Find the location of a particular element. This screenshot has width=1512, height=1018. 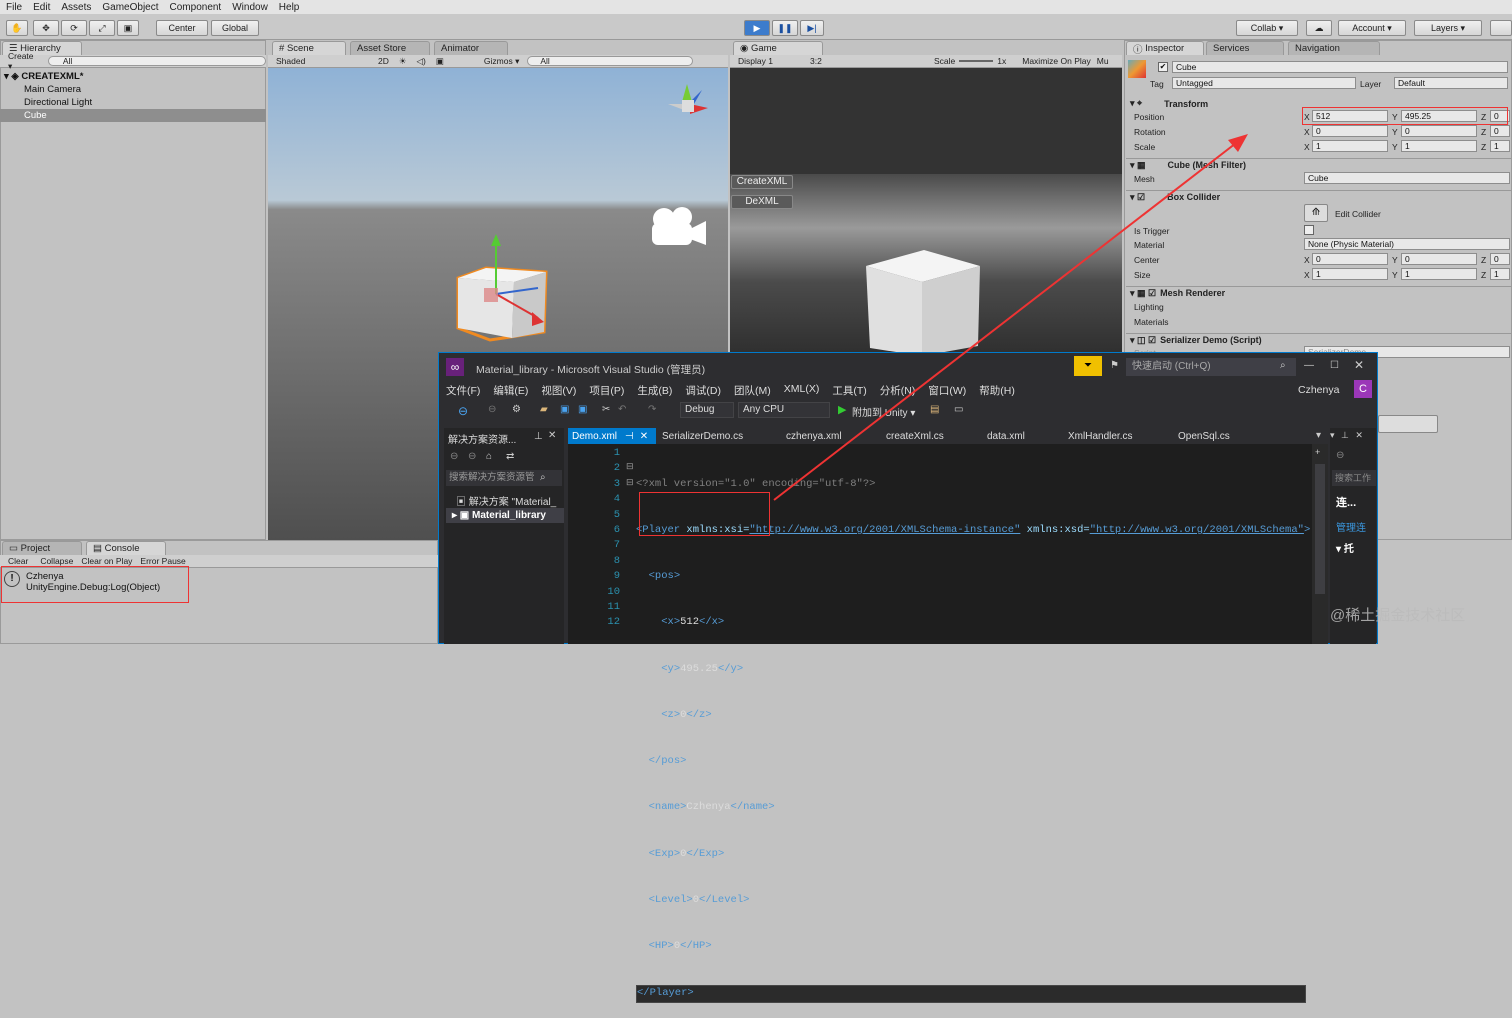

menu-window: Window is located at coordinates (250, 7).